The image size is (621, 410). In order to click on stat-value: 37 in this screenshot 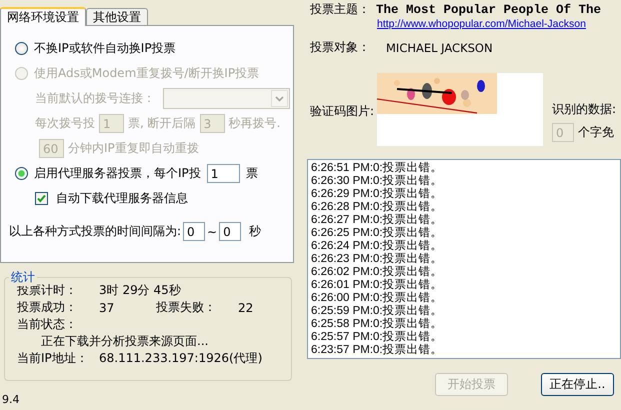, I will do `click(107, 307)`.